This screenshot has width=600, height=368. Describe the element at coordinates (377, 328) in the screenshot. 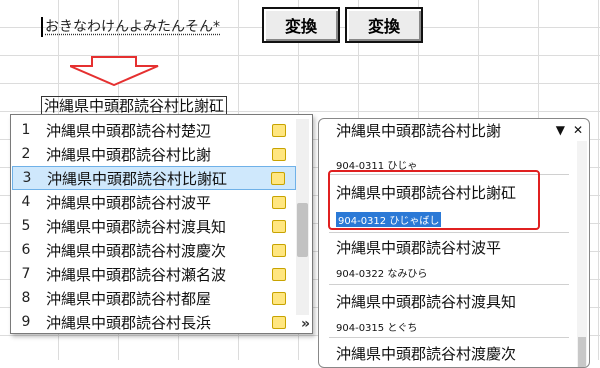

I see `dict-entry-reading: 904-0315 とぐち` at that location.